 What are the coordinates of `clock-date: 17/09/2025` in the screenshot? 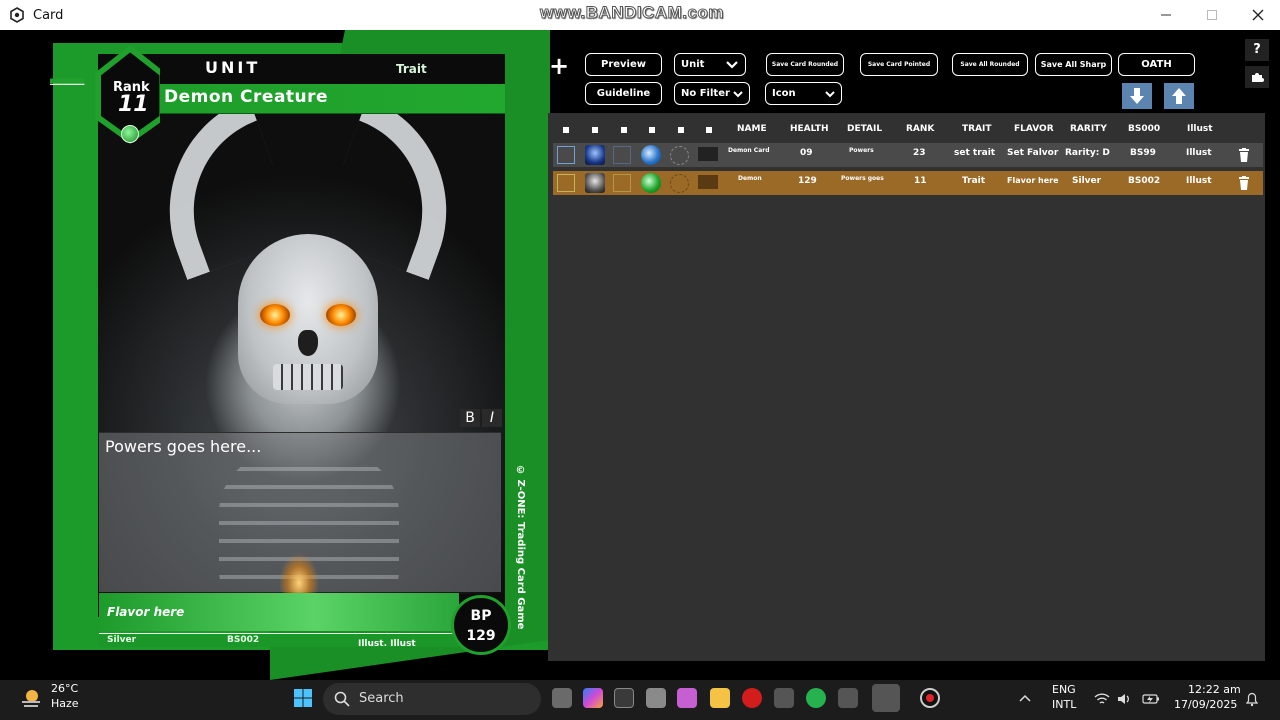 It's located at (1205, 704).